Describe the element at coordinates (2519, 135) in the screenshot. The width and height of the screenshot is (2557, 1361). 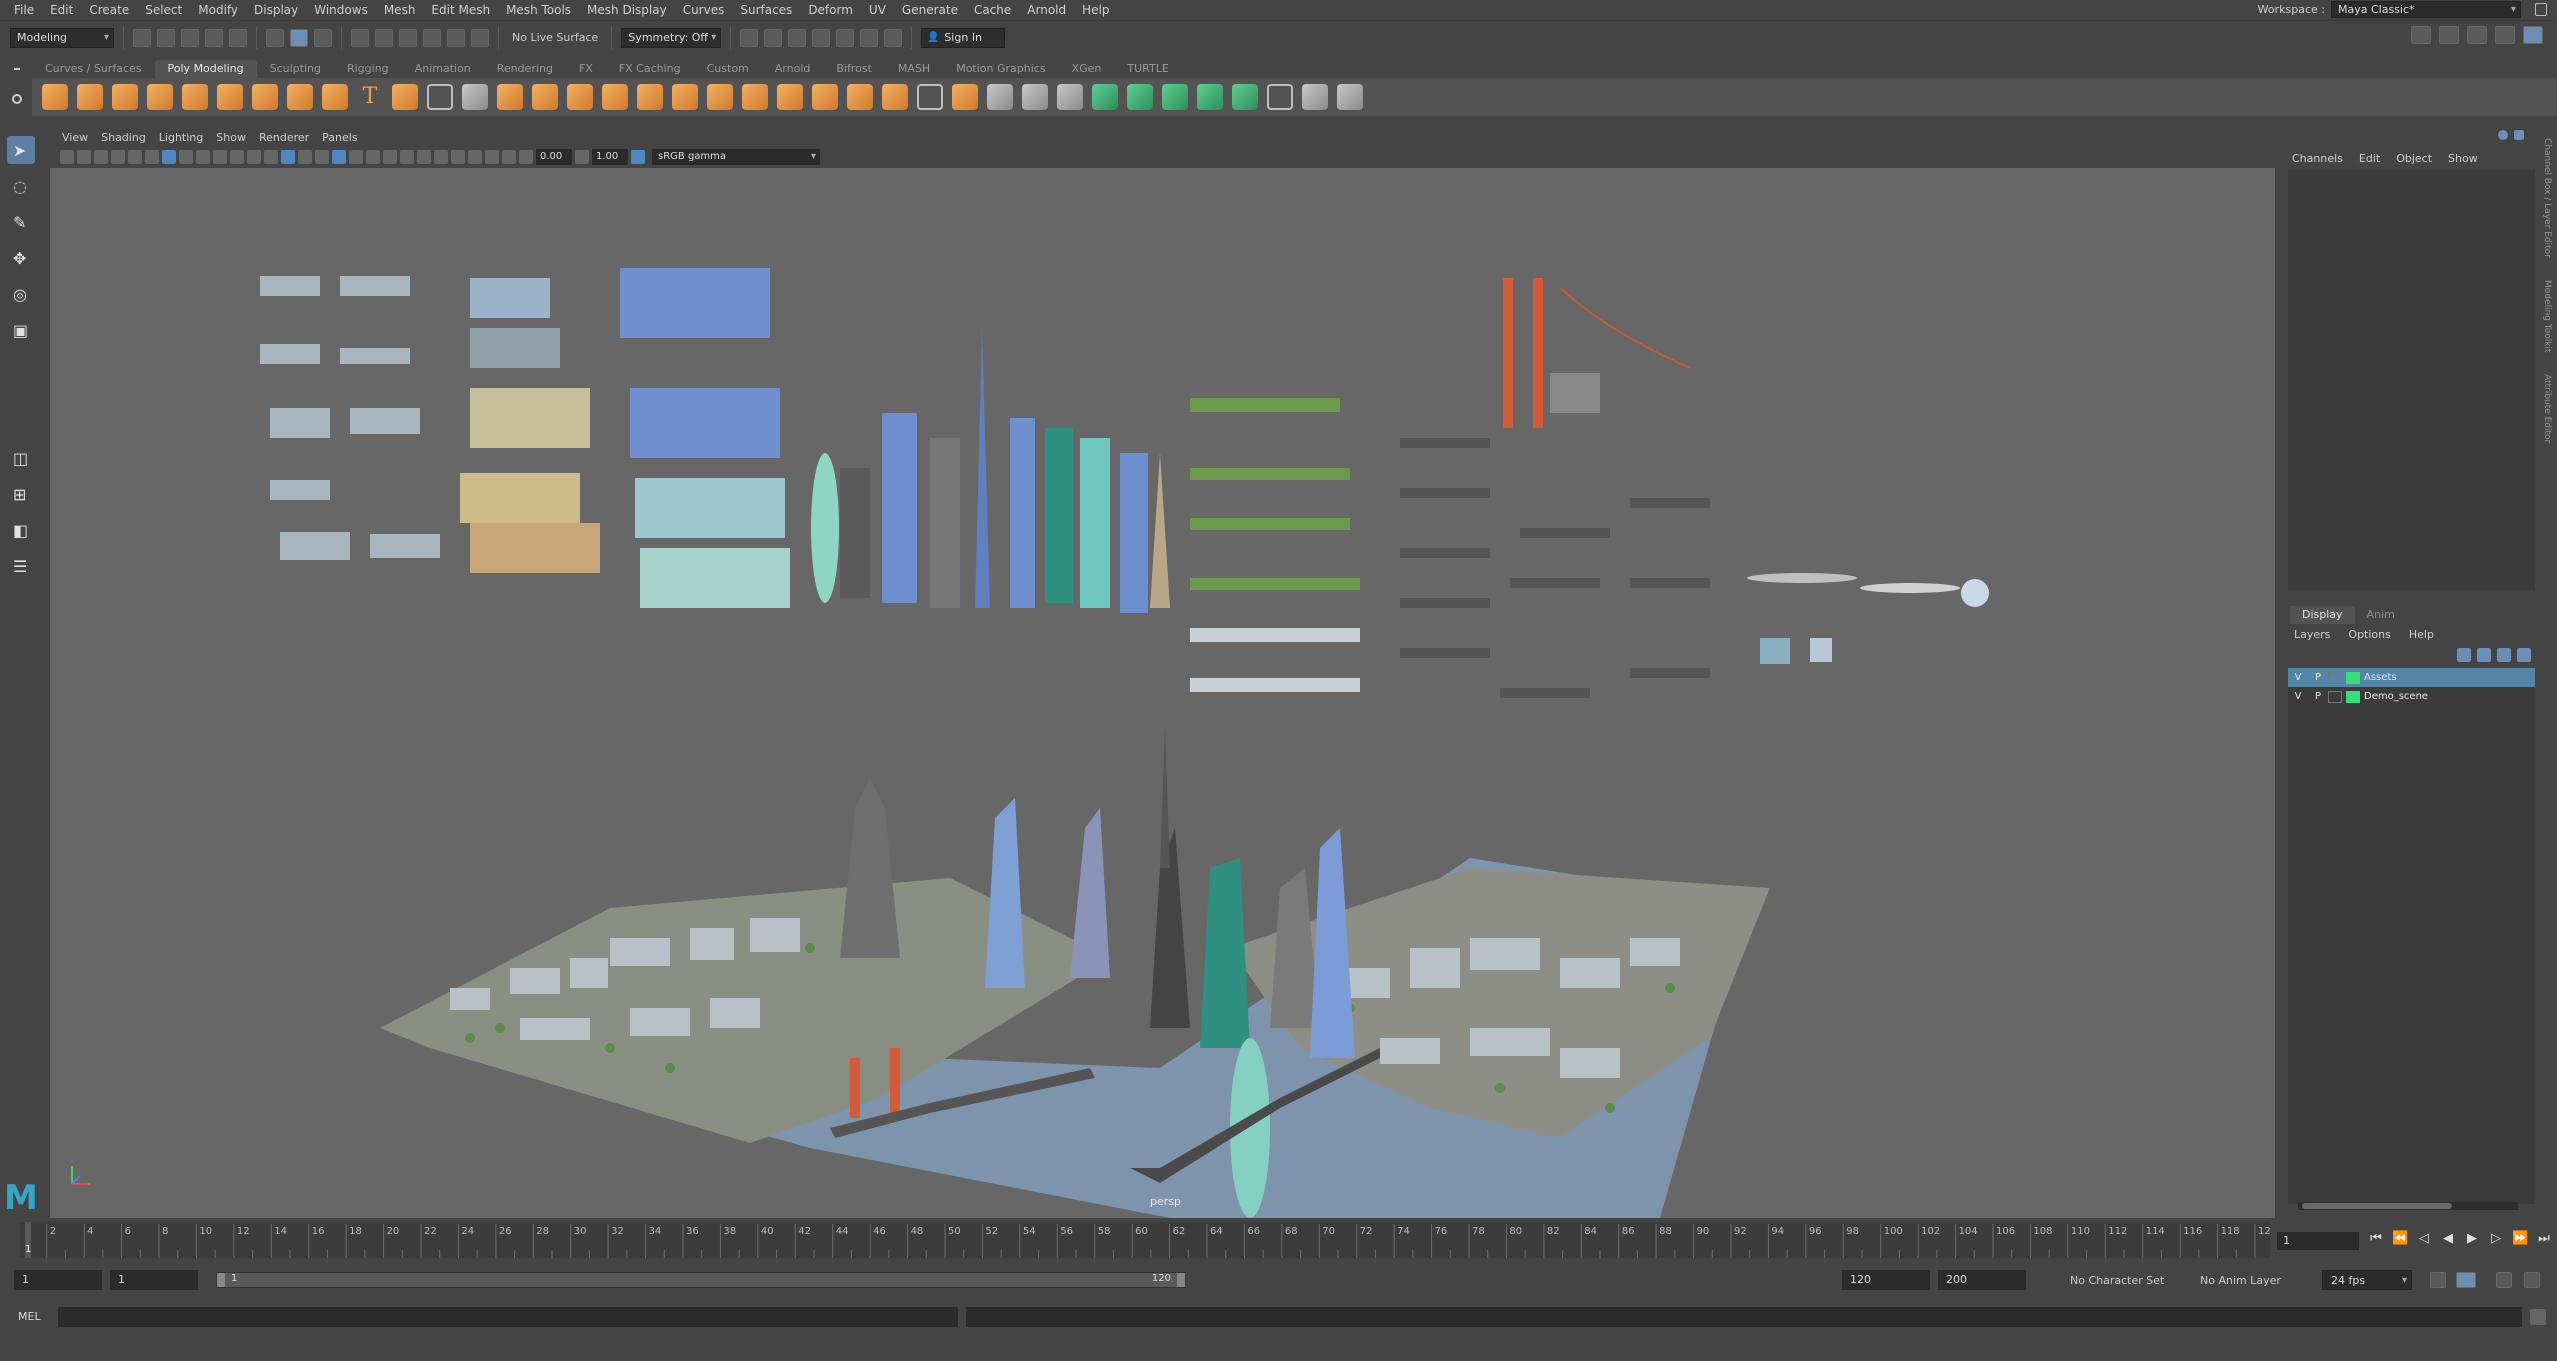
I see `float-panel-icon` at that location.